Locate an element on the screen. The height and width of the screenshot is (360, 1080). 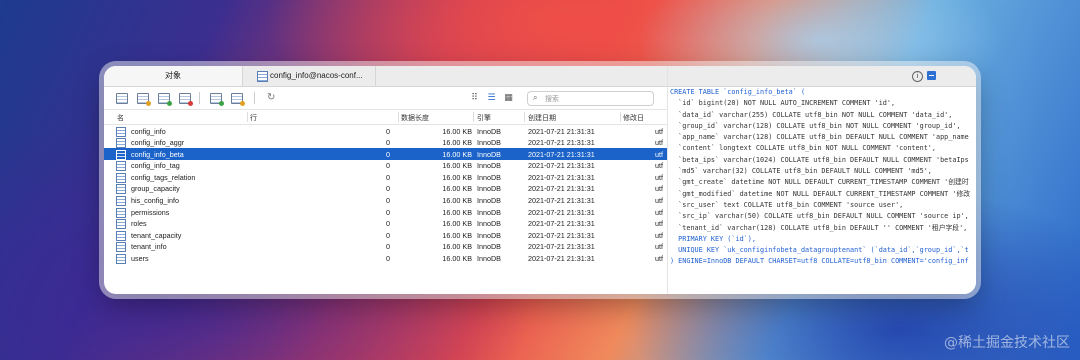
search-input: ⌕ 搜索 is located at coordinates (590, 98).